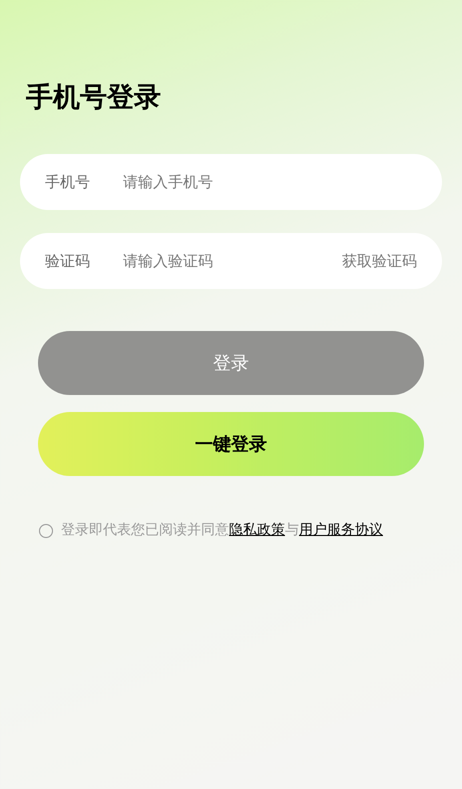 This screenshot has height=789, width=462. Describe the element at coordinates (270, 182) in the screenshot. I see `text-input: 请输入手机号` at that location.